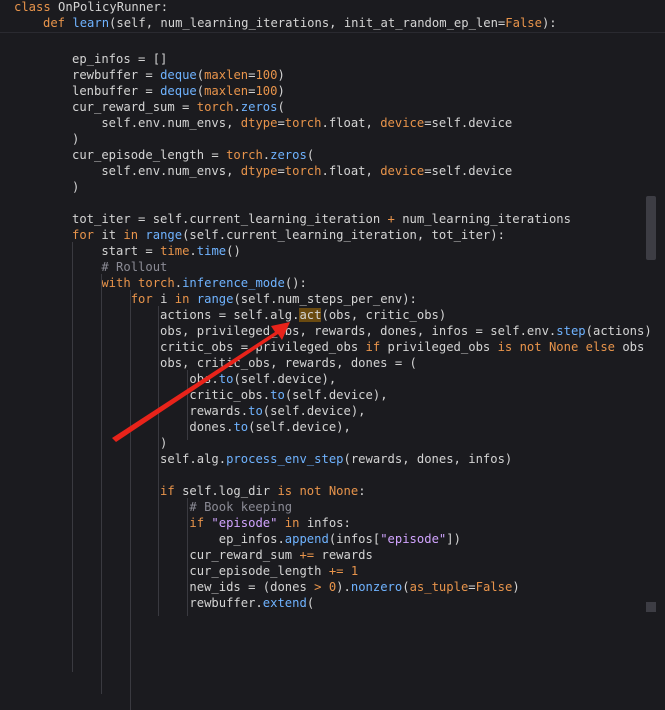 The height and width of the screenshot is (710, 665). Describe the element at coordinates (201, 382) in the screenshot. I see `annotation-arrow-icon` at that location.